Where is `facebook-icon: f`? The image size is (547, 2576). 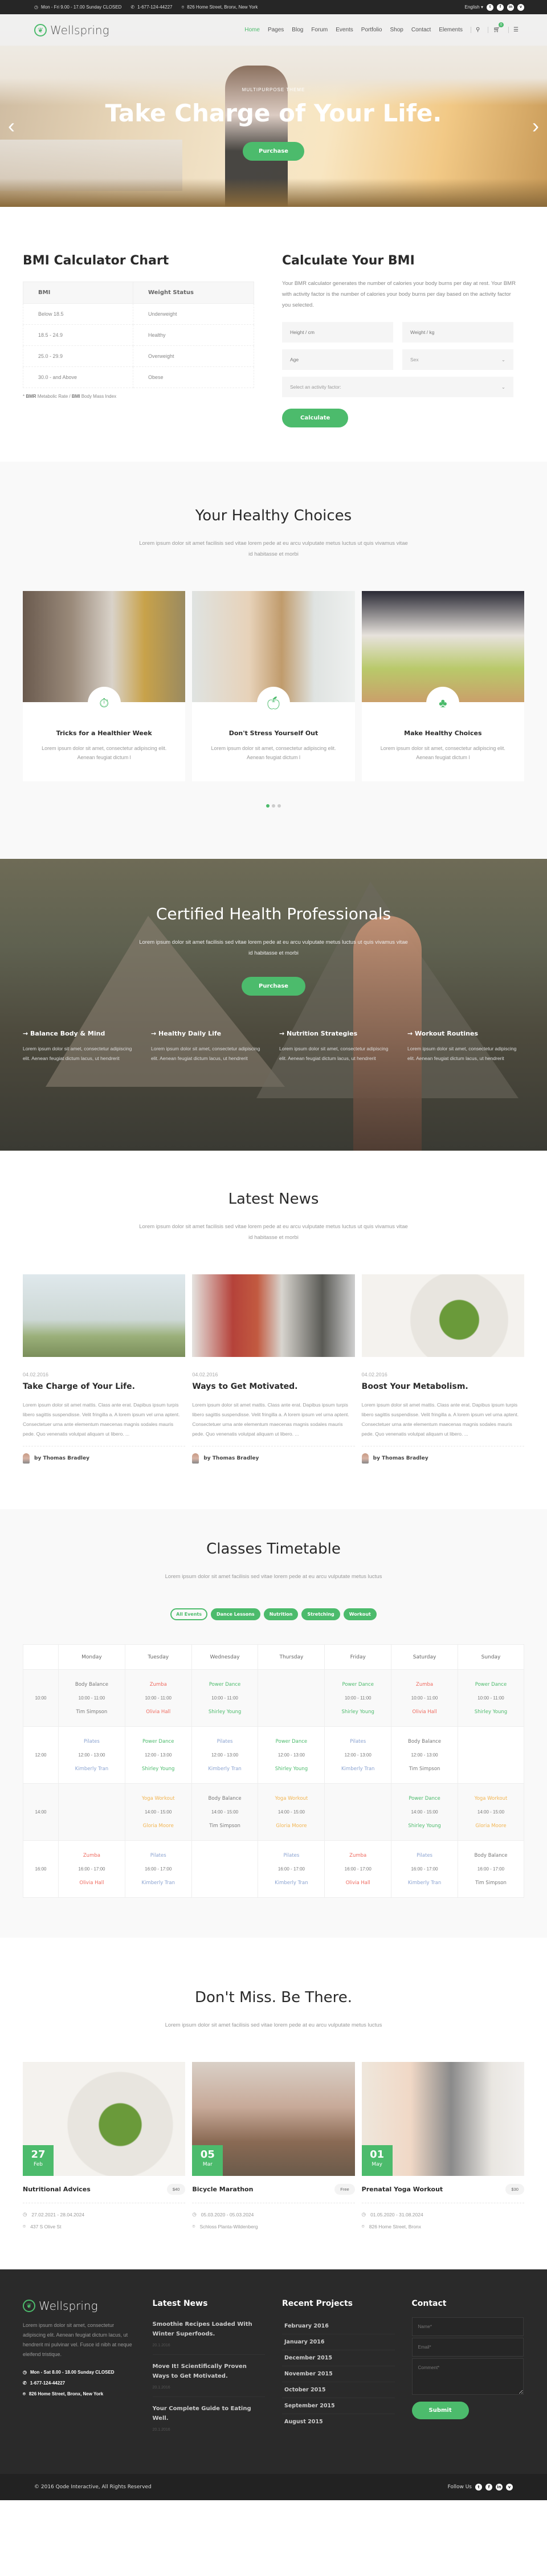 facebook-icon: f is located at coordinates (488, 2487).